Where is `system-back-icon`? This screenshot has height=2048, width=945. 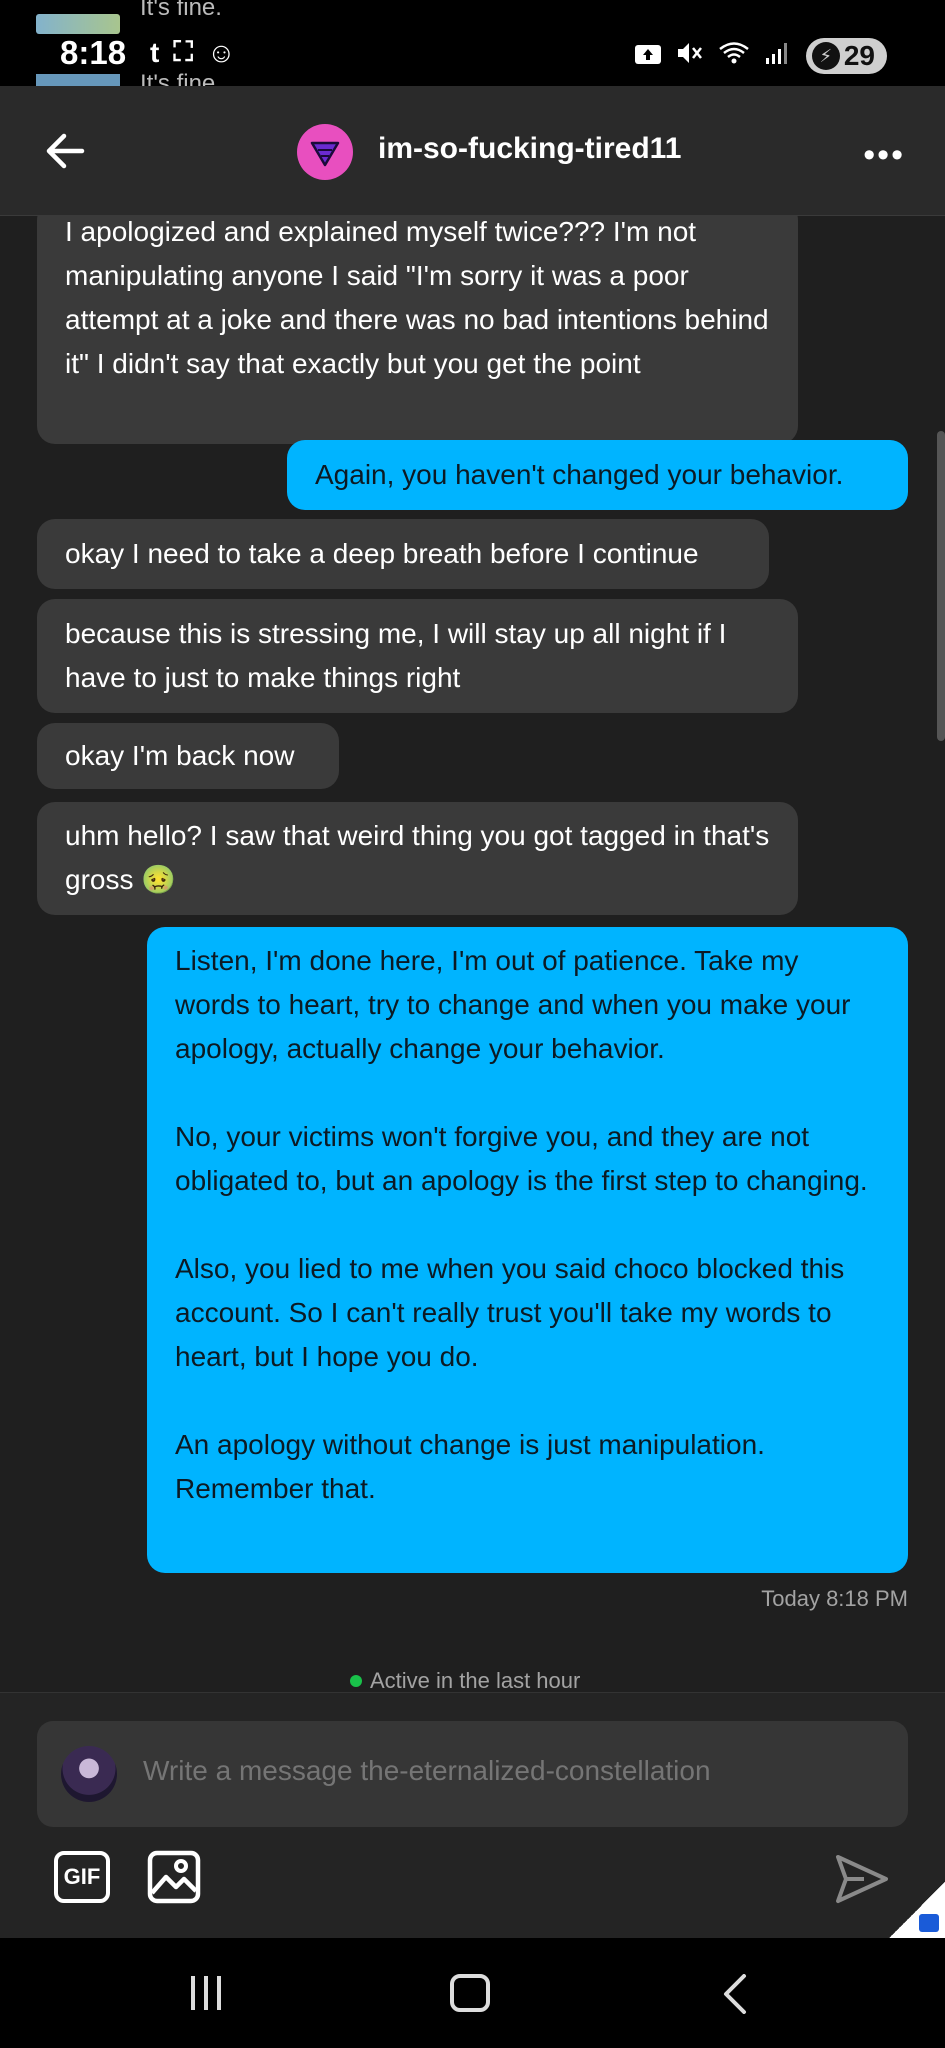 system-back-icon is located at coordinates (735, 1994).